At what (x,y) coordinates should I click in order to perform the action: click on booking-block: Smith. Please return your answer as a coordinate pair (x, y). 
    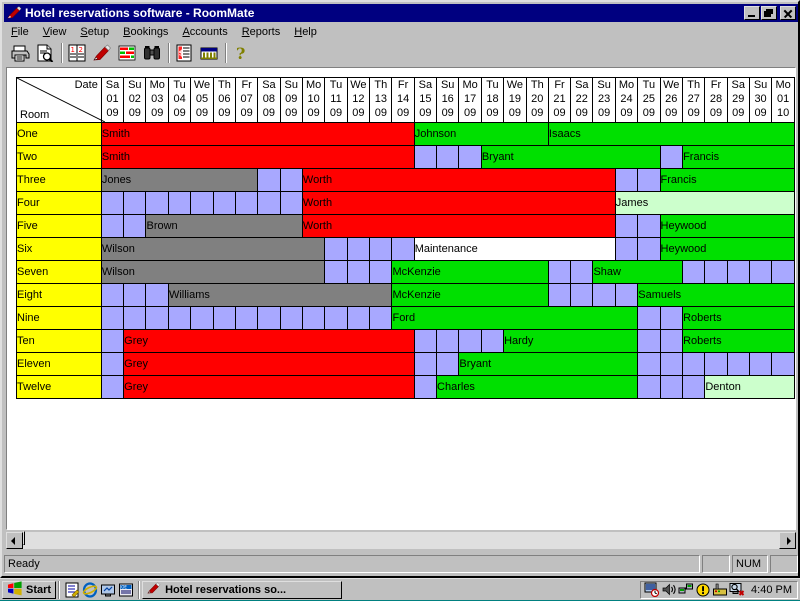
    Looking at the image, I should click on (257, 157).